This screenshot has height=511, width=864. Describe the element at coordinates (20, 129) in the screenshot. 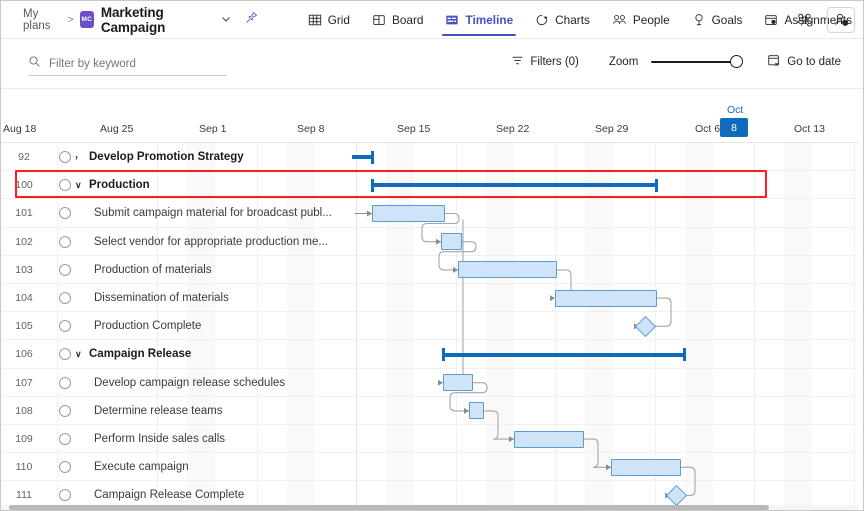

I see `timeline-tick: Aug 18` at that location.